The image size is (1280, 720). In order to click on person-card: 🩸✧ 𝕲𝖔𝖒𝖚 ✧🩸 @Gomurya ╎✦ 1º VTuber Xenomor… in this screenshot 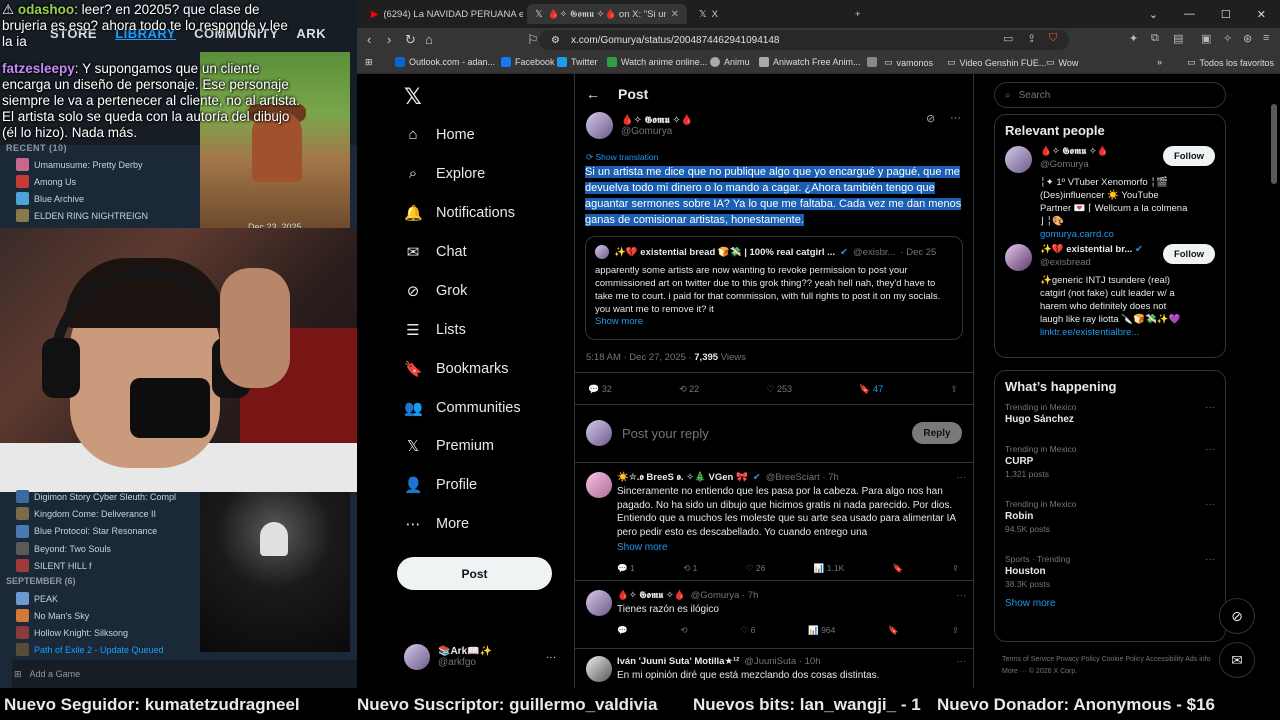, I will do `click(1110, 195)`.